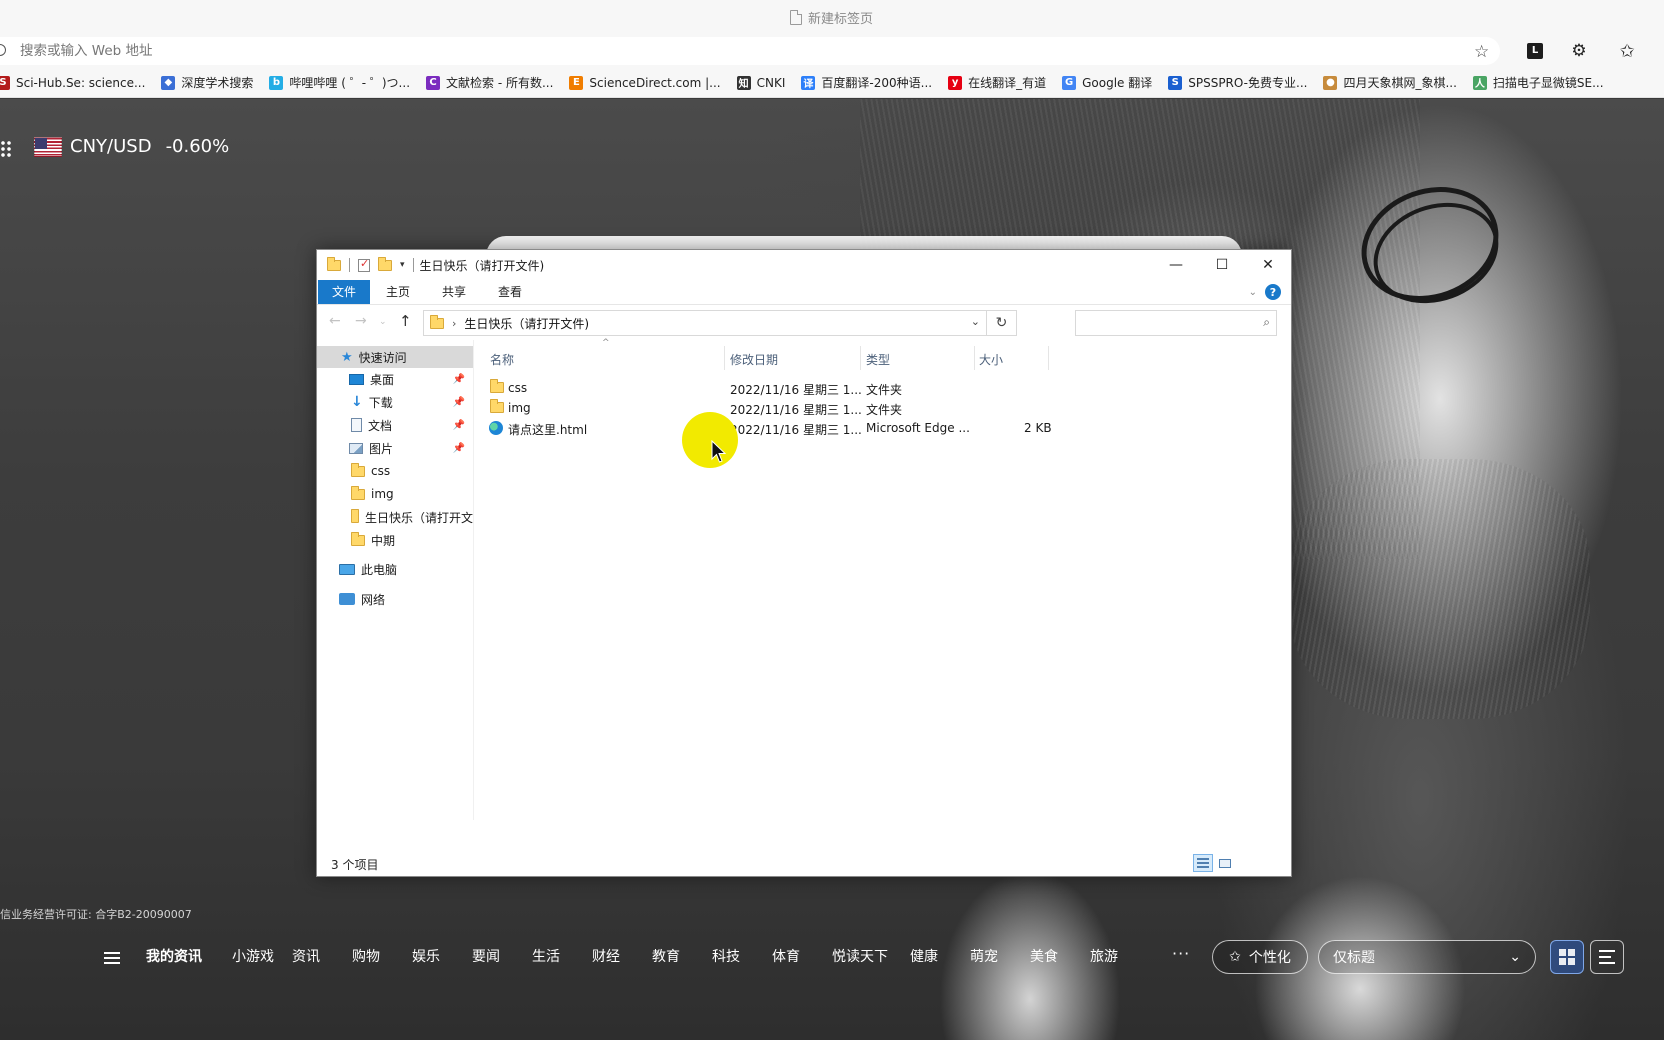 The height and width of the screenshot is (1040, 1664). I want to click on bookmark-item: ◆ 深度学术搜索, so click(207, 82).